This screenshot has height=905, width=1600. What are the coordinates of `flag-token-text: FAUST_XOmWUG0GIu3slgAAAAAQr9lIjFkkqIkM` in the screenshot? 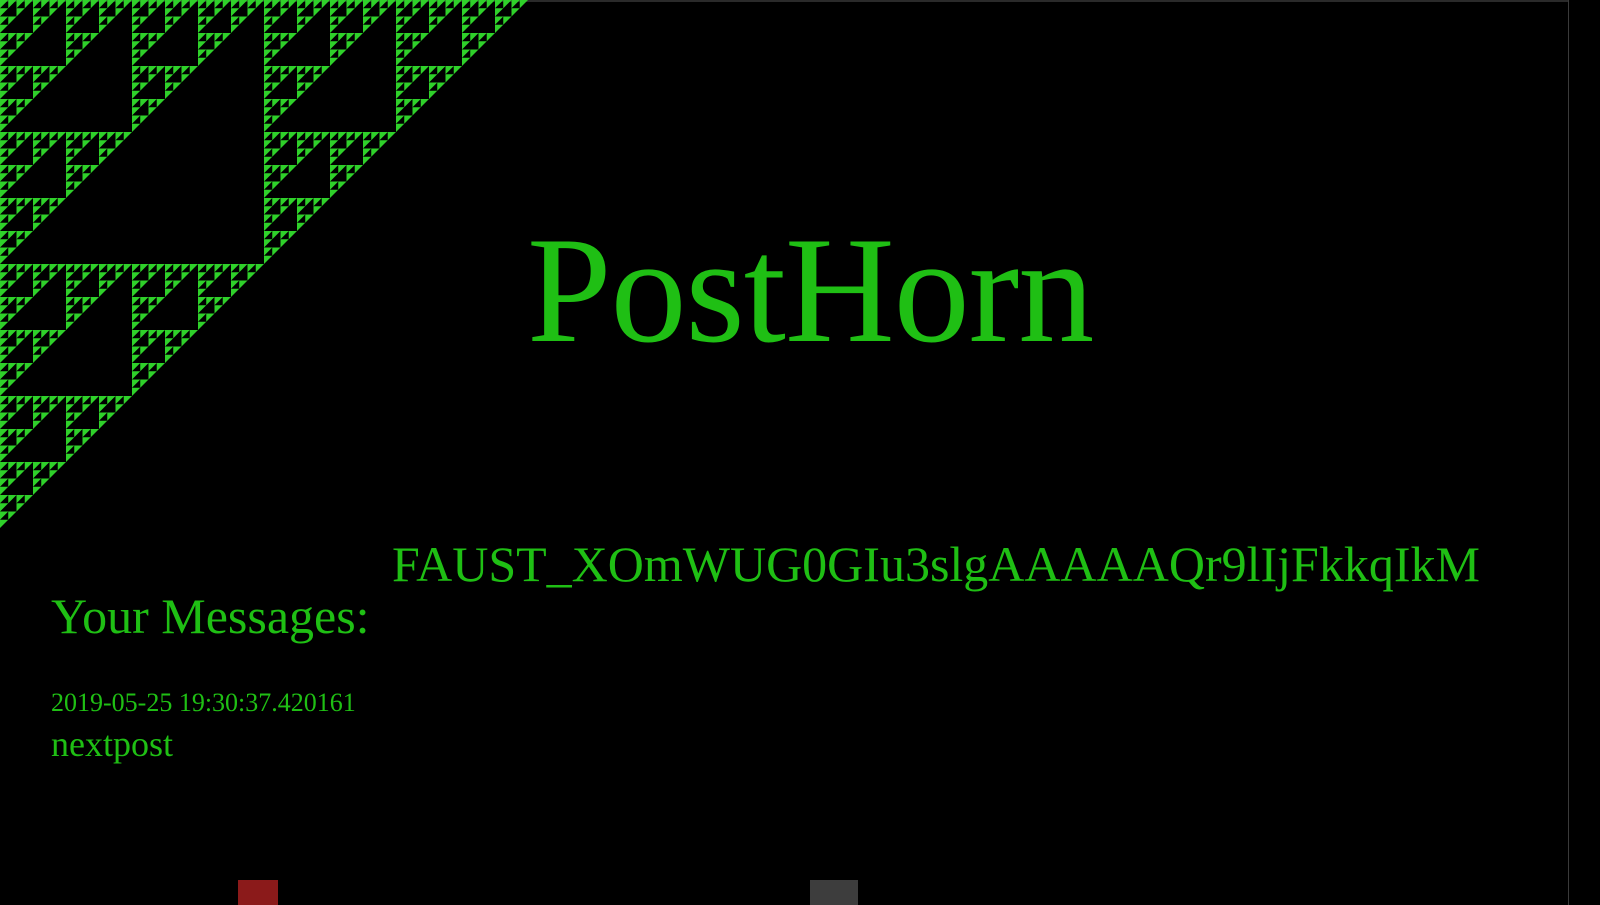 It's located at (936, 564).